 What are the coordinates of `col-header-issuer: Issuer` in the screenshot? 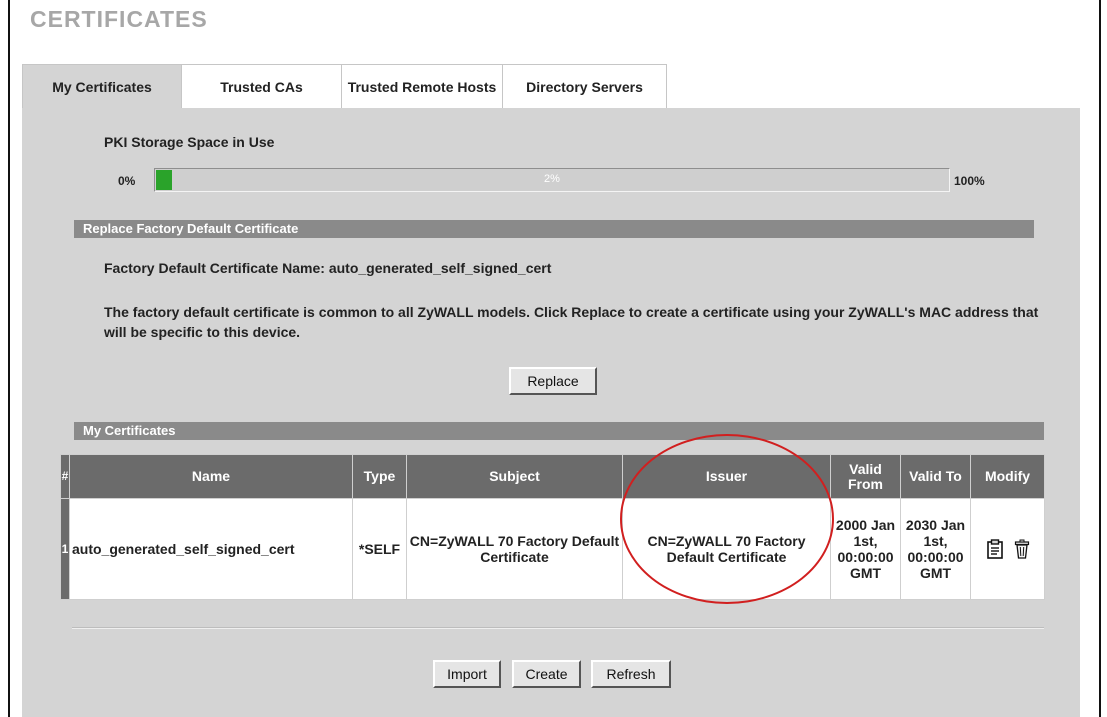 It's located at (726, 476).